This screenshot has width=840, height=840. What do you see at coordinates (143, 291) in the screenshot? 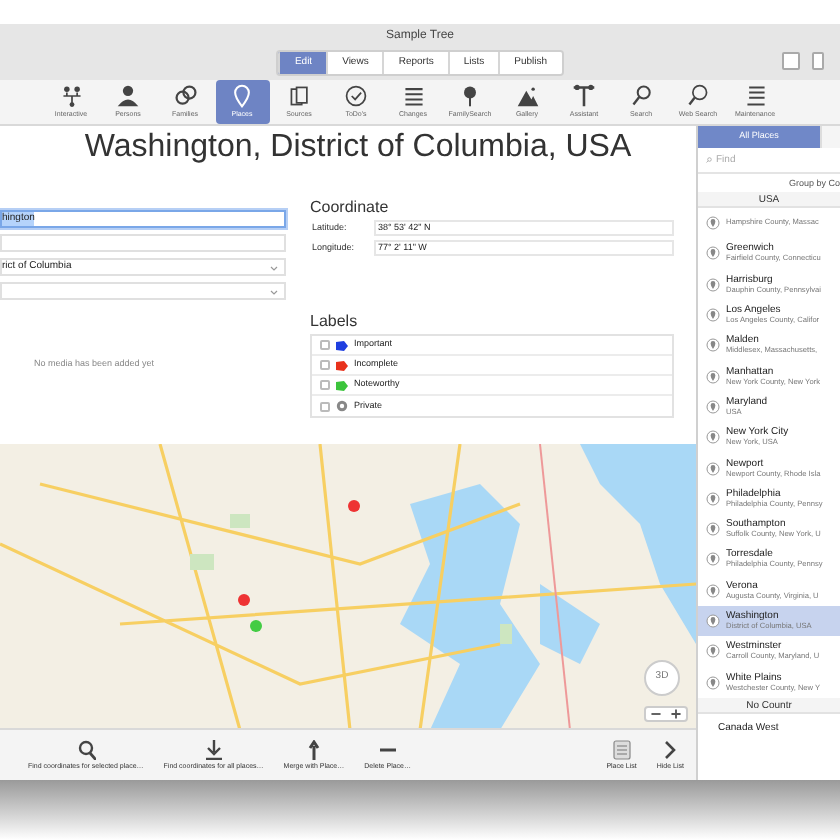
I see `dropdown` at bounding box center [143, 291].